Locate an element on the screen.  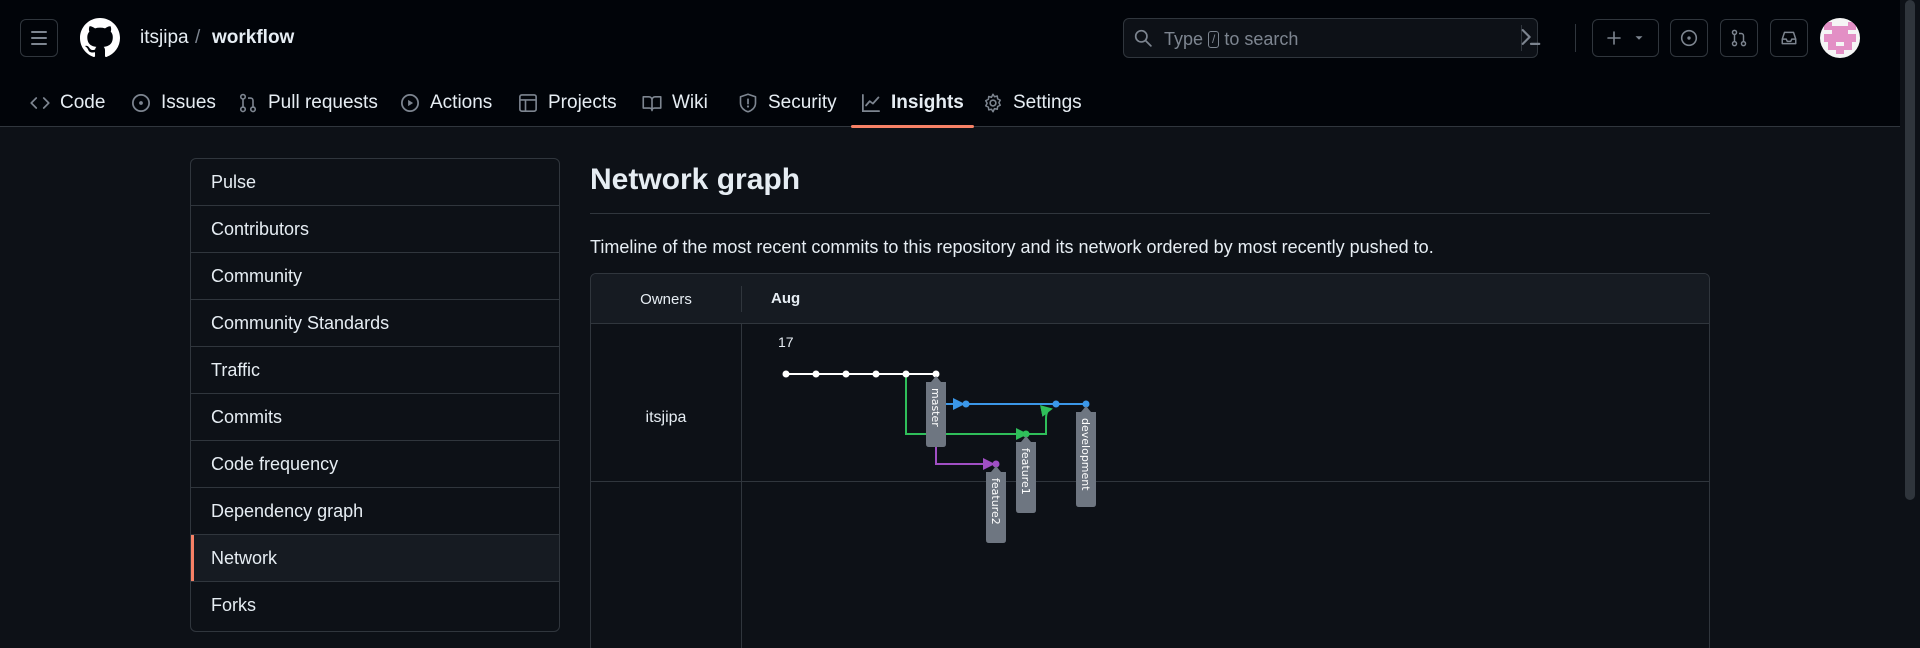
menu-item-community: Community is located at coordinates (375, 276).